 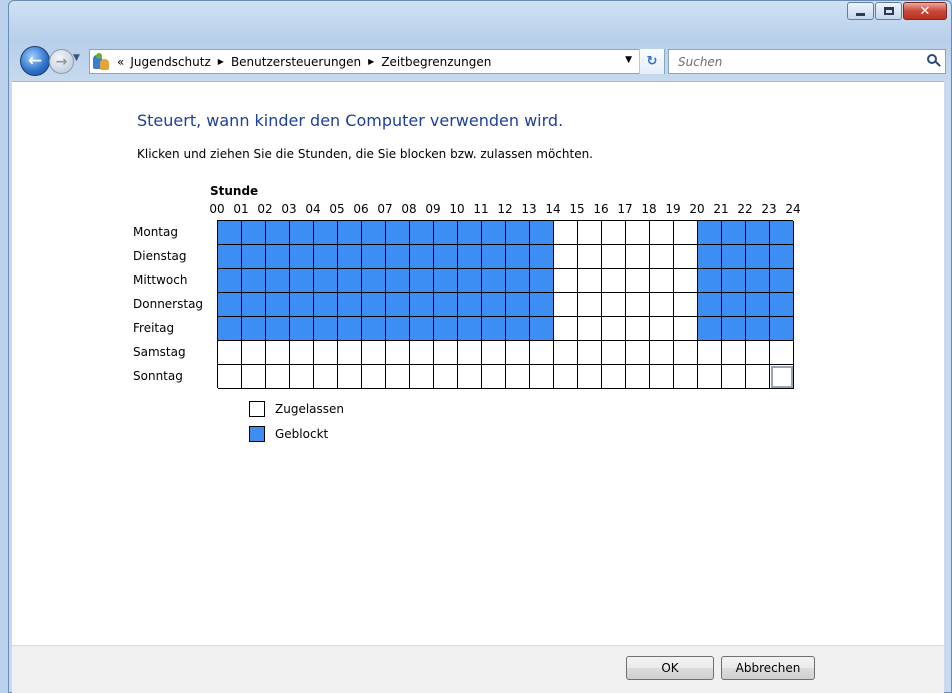 What do you see at coordinates (61, 61) in the screenshot?
I see `forward-button: →` at bounding box center [61, 61].